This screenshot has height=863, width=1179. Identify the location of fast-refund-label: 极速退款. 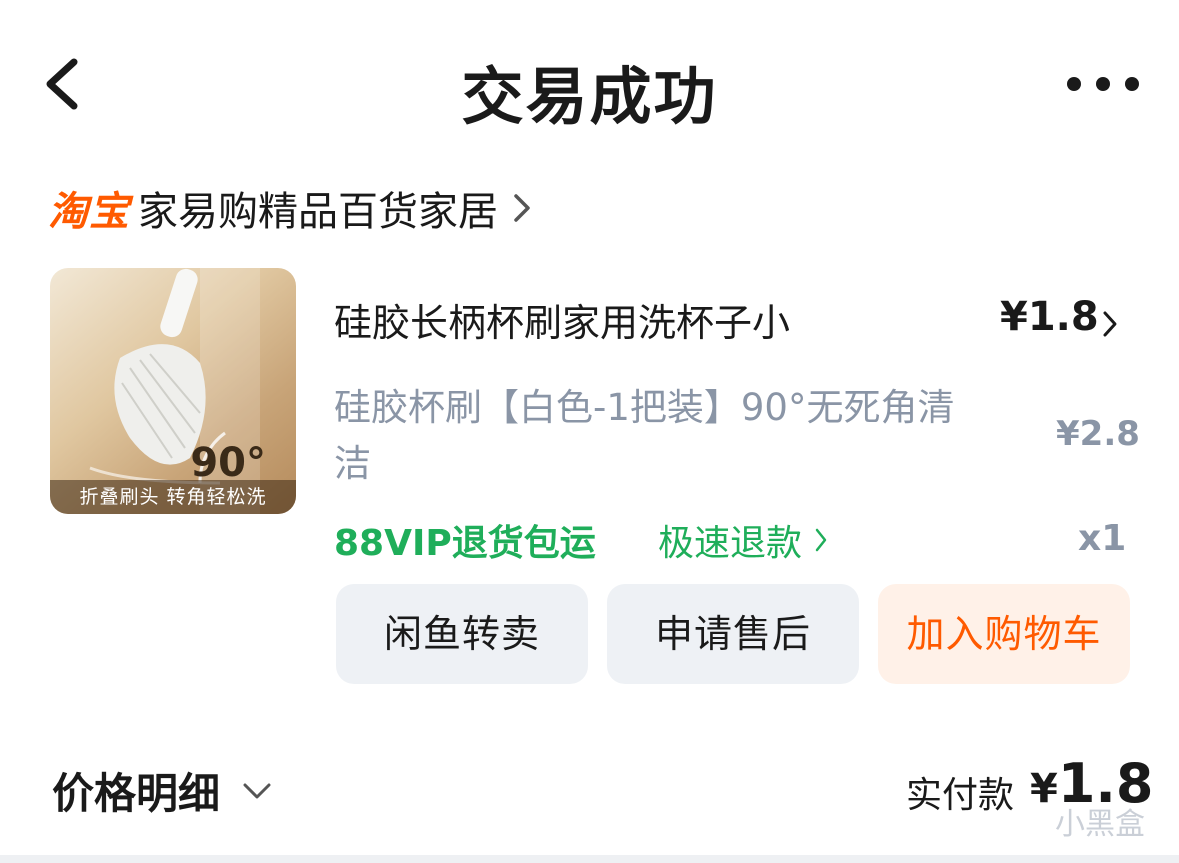
(730, 543).